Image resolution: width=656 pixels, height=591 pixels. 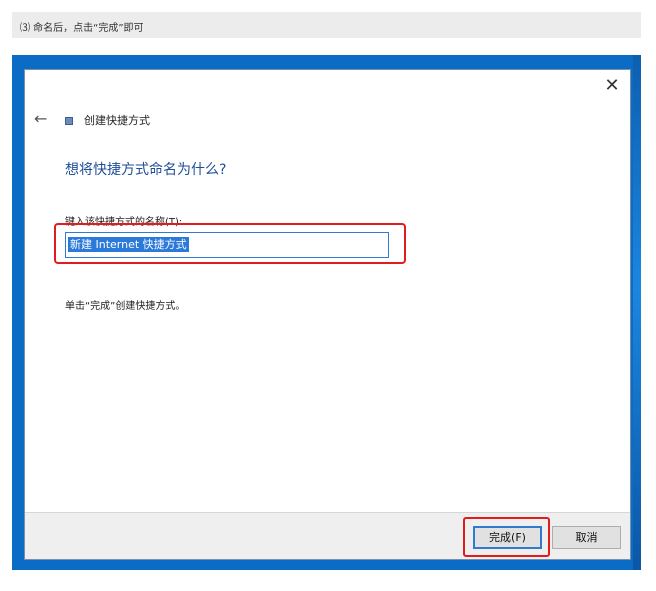 I want to click on desktop-background, so click(x=637, y=312).